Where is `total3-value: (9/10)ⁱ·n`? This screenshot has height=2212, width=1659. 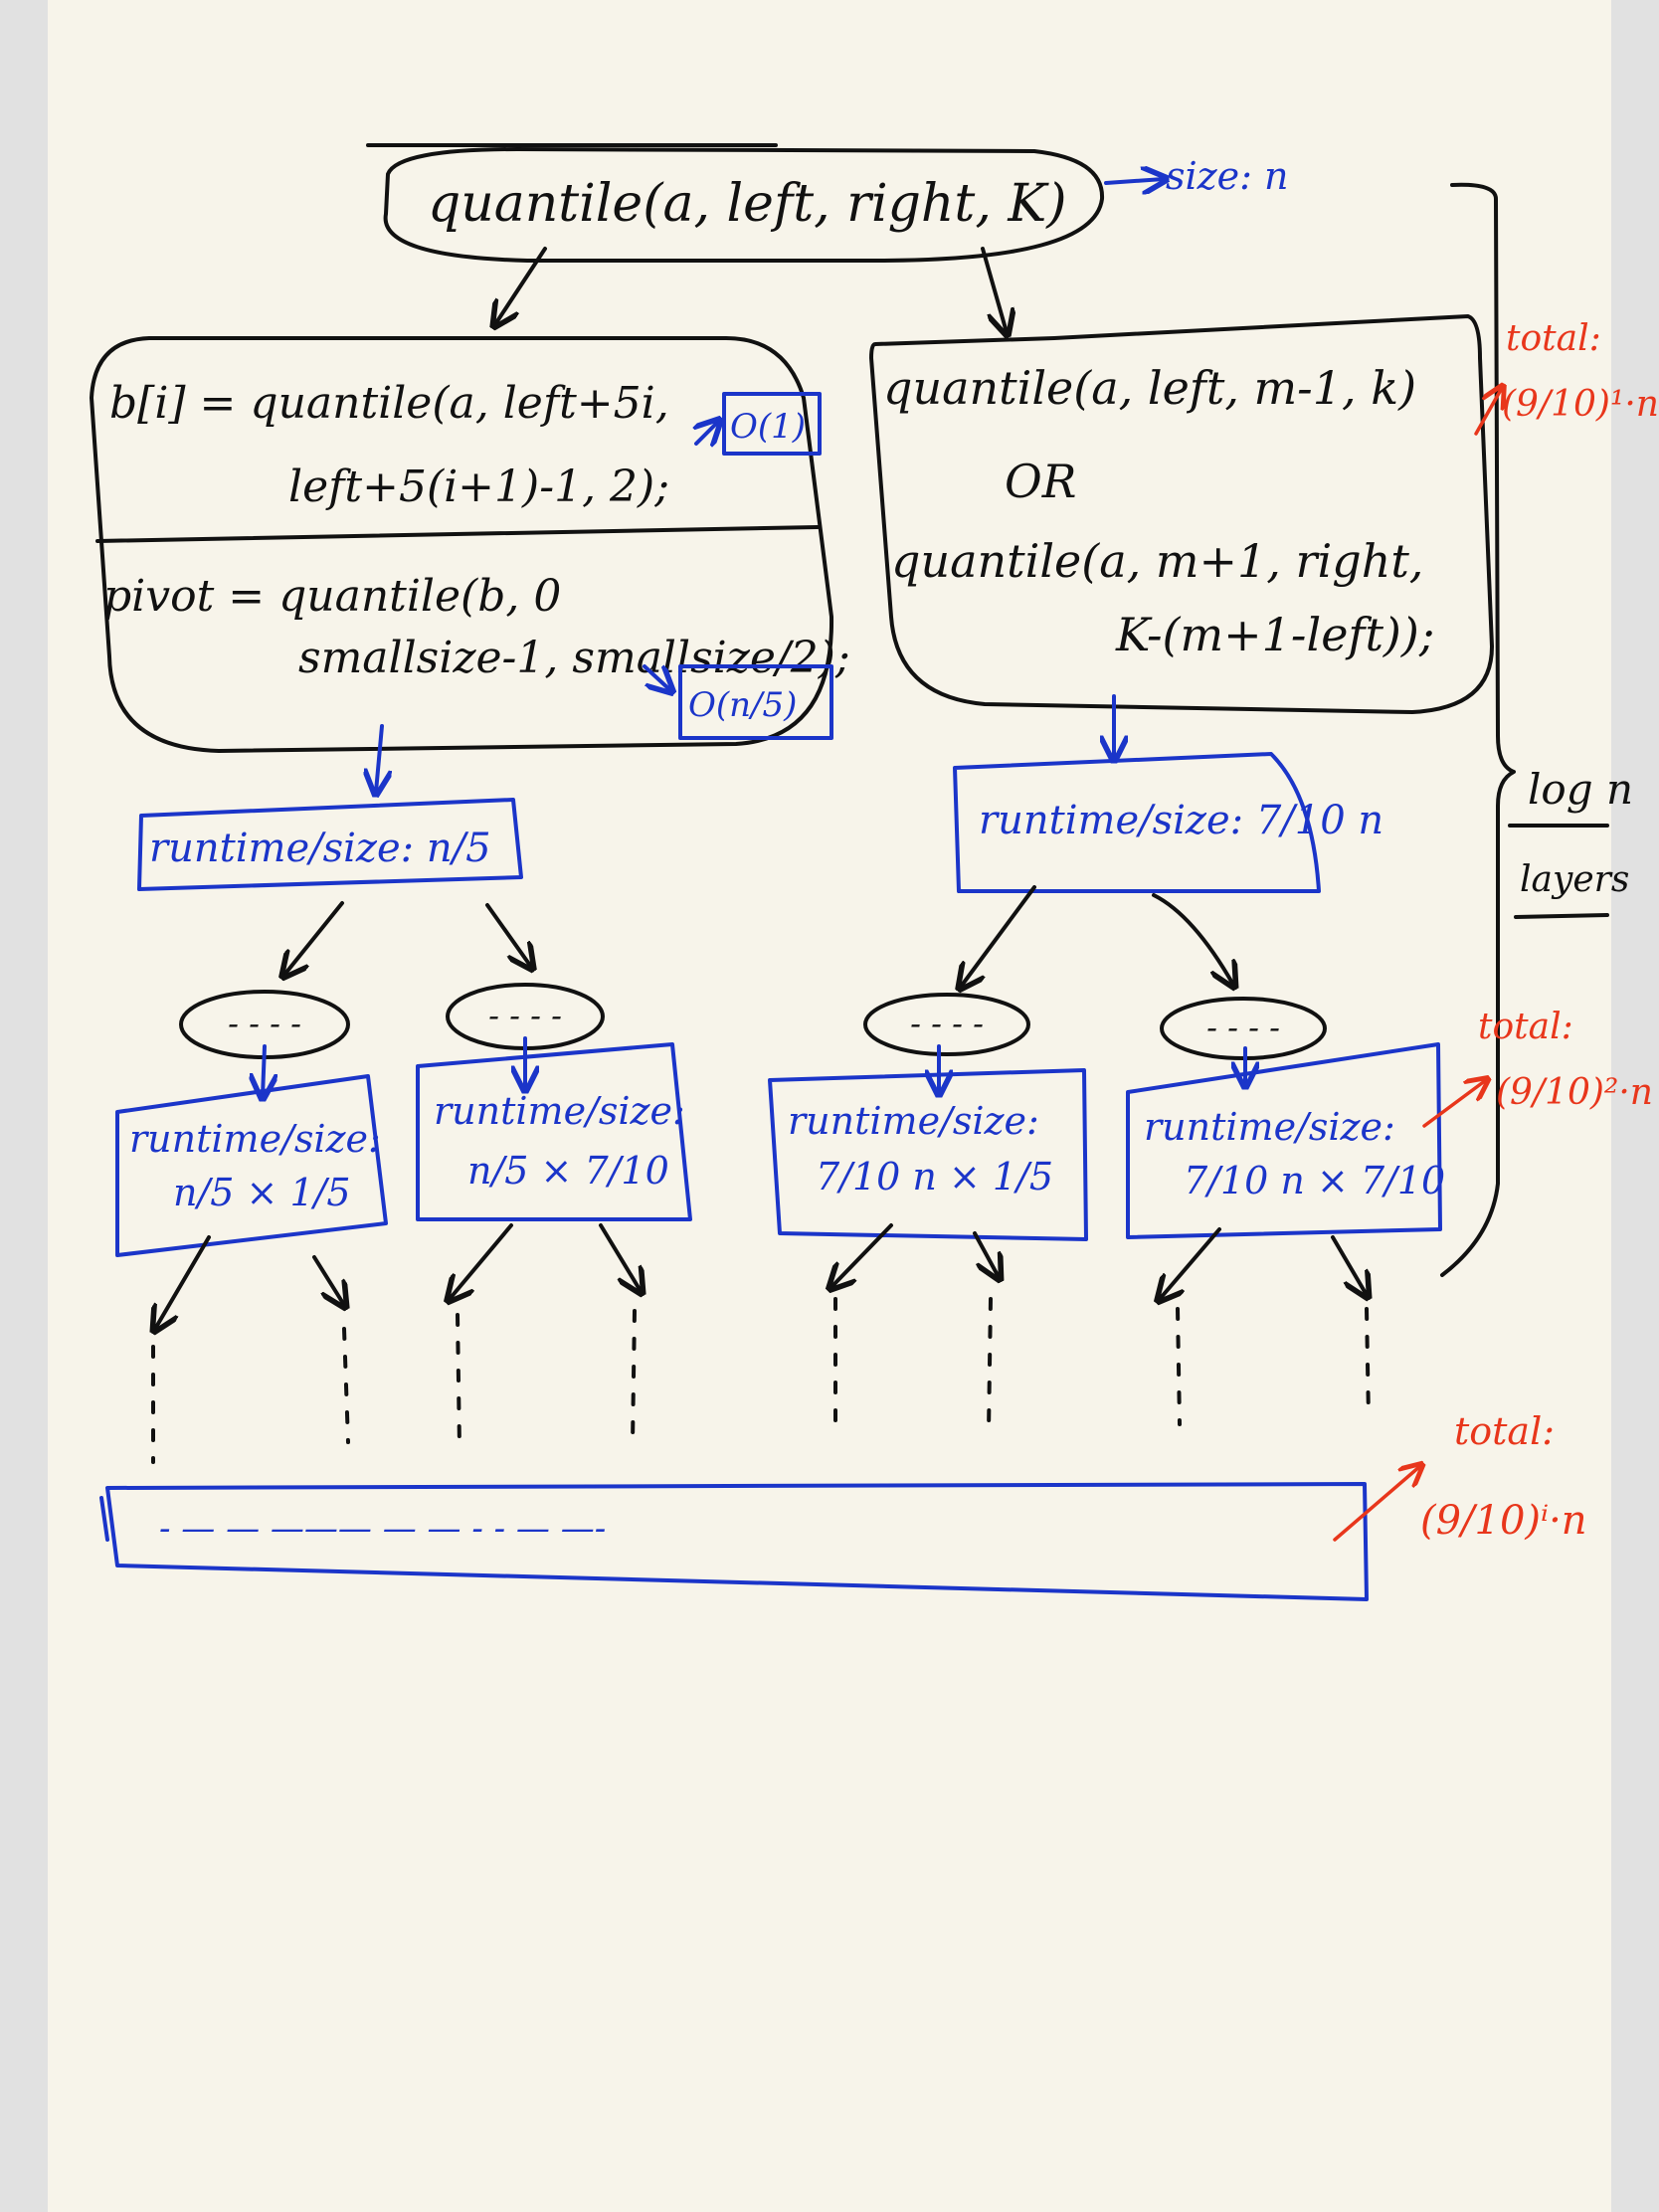
total3-value: (9/10)ⁱ·n is located at coordinates (1503, 1521).